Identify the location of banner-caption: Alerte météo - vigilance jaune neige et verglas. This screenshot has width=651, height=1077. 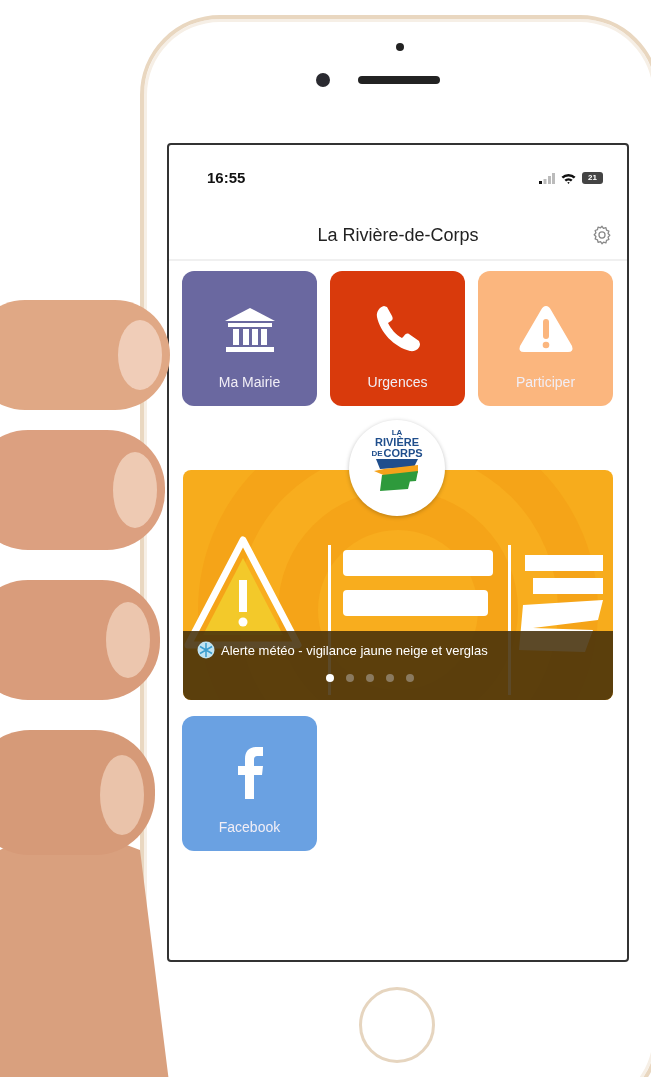
(354, 650).